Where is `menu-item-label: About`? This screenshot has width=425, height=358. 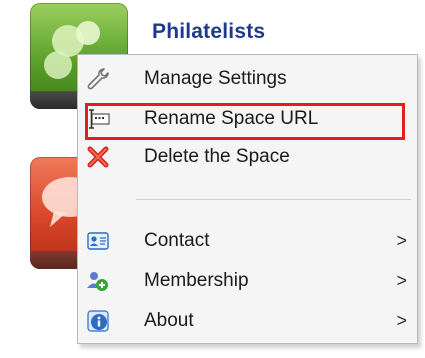
menu-item-label: About is located at coordinates (169, 320).